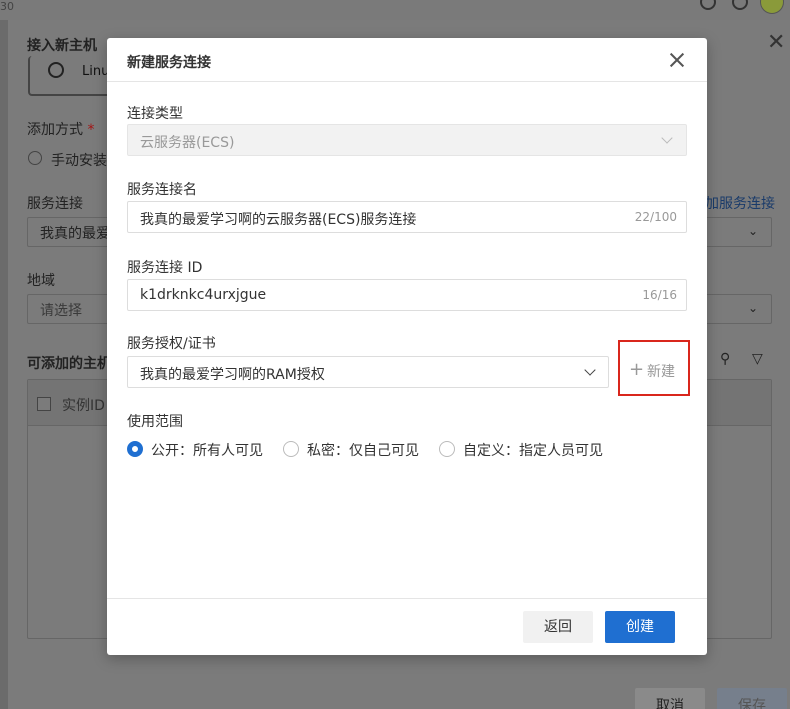 This screenshot has height=709, width=790. I want to click on dialog-footer: 返回 创建, so click(407, 626).